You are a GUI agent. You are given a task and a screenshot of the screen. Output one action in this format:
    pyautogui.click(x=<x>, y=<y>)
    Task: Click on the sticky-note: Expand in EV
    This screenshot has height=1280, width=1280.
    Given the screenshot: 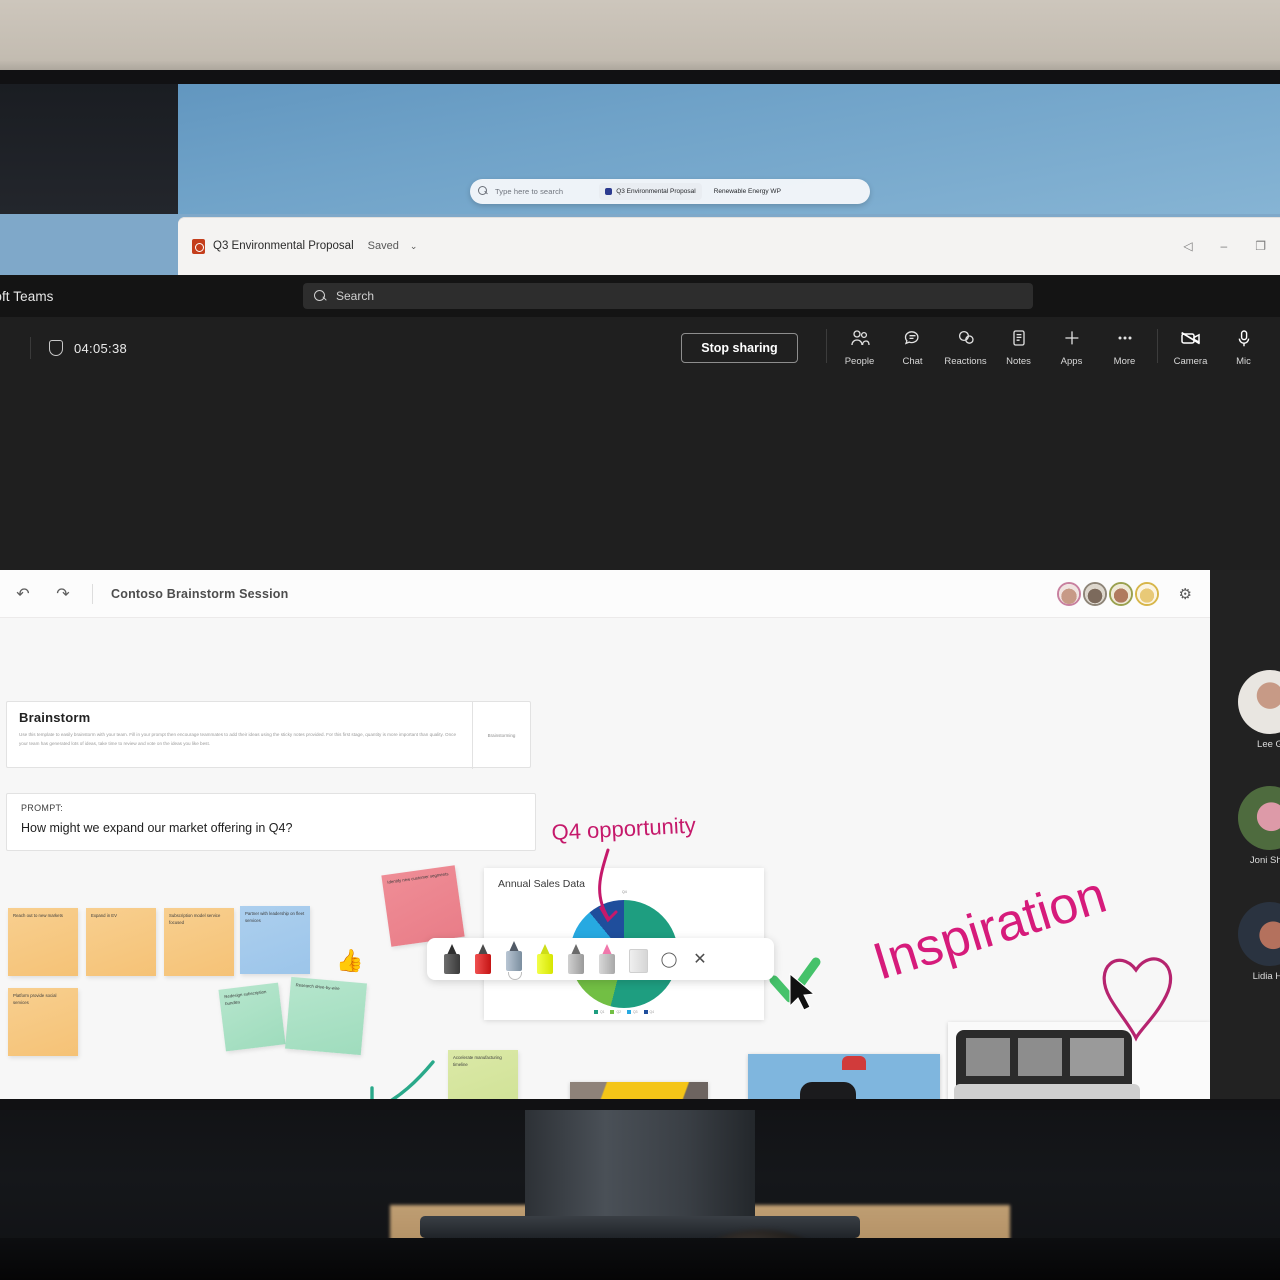 What is the action you would take?
    pyautogui.click(x=121, y=942)
    